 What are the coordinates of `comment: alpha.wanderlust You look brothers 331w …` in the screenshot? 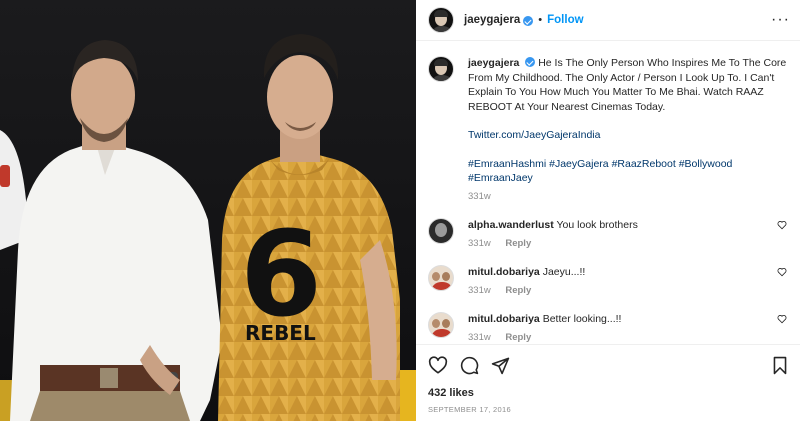 It's located at (608, 234).